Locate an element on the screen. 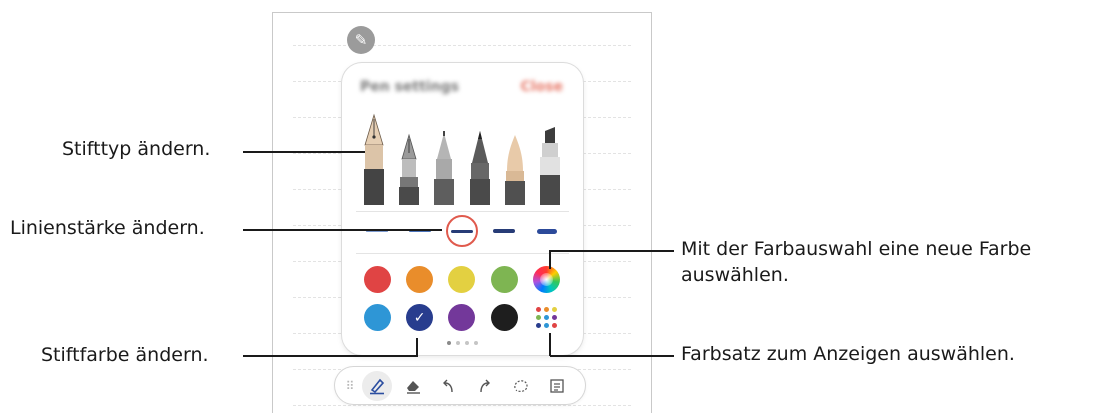 The image size is (1105, 413). page-indicator is located at coordinates (462, 343).